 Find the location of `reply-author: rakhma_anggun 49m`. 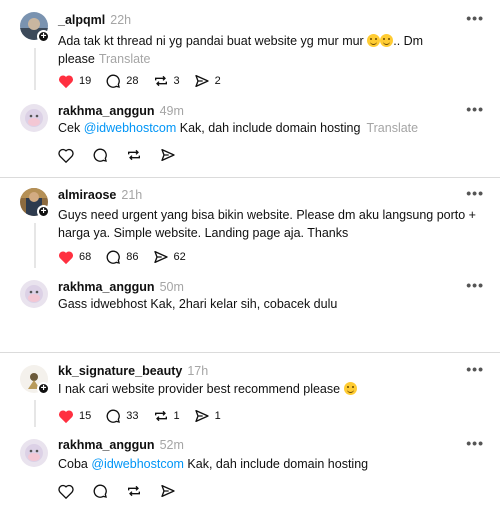

reply-author: rakhma_anggun 49m is located at coordinates (121, 111).